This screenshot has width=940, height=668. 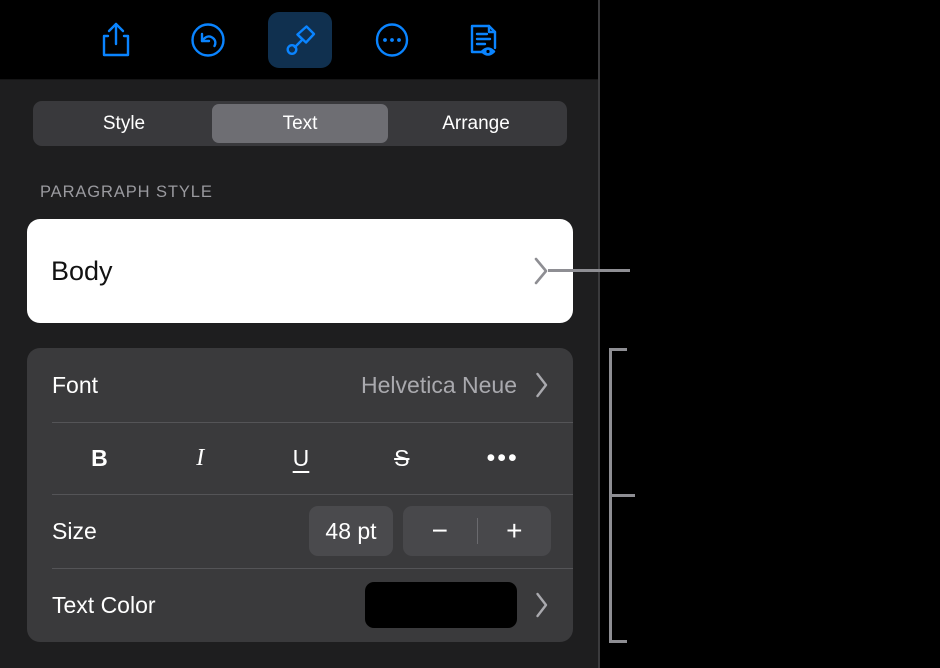 I want to click on increase-font-size-button: +, so click(x=515, y=531).